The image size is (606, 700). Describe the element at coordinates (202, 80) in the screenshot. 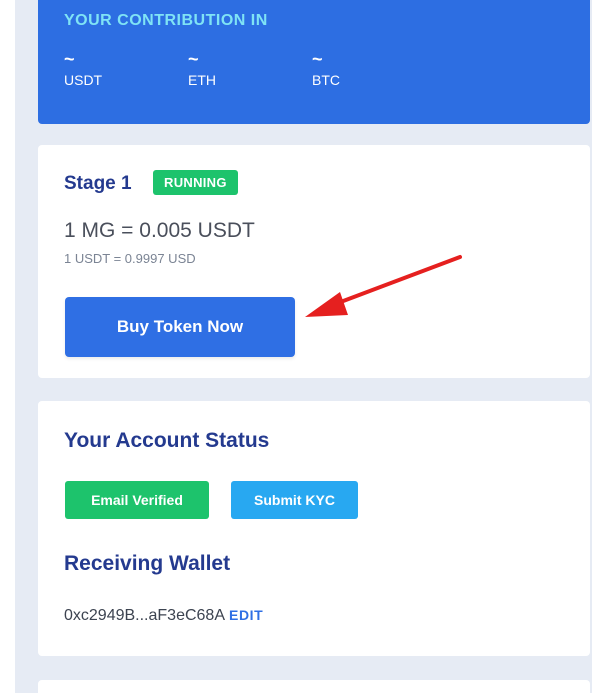

I see `eth-label: ETH` at that location.